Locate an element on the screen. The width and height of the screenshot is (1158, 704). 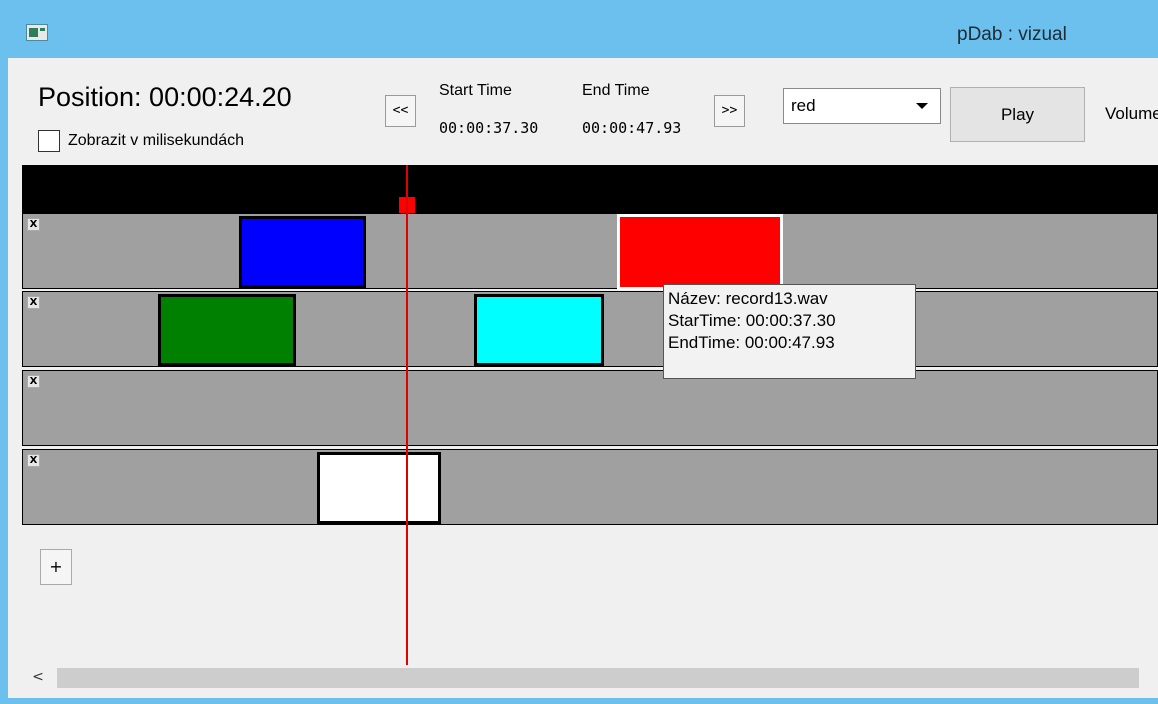
window-title: pDab : vizual is located at coordinates (1012, 34).